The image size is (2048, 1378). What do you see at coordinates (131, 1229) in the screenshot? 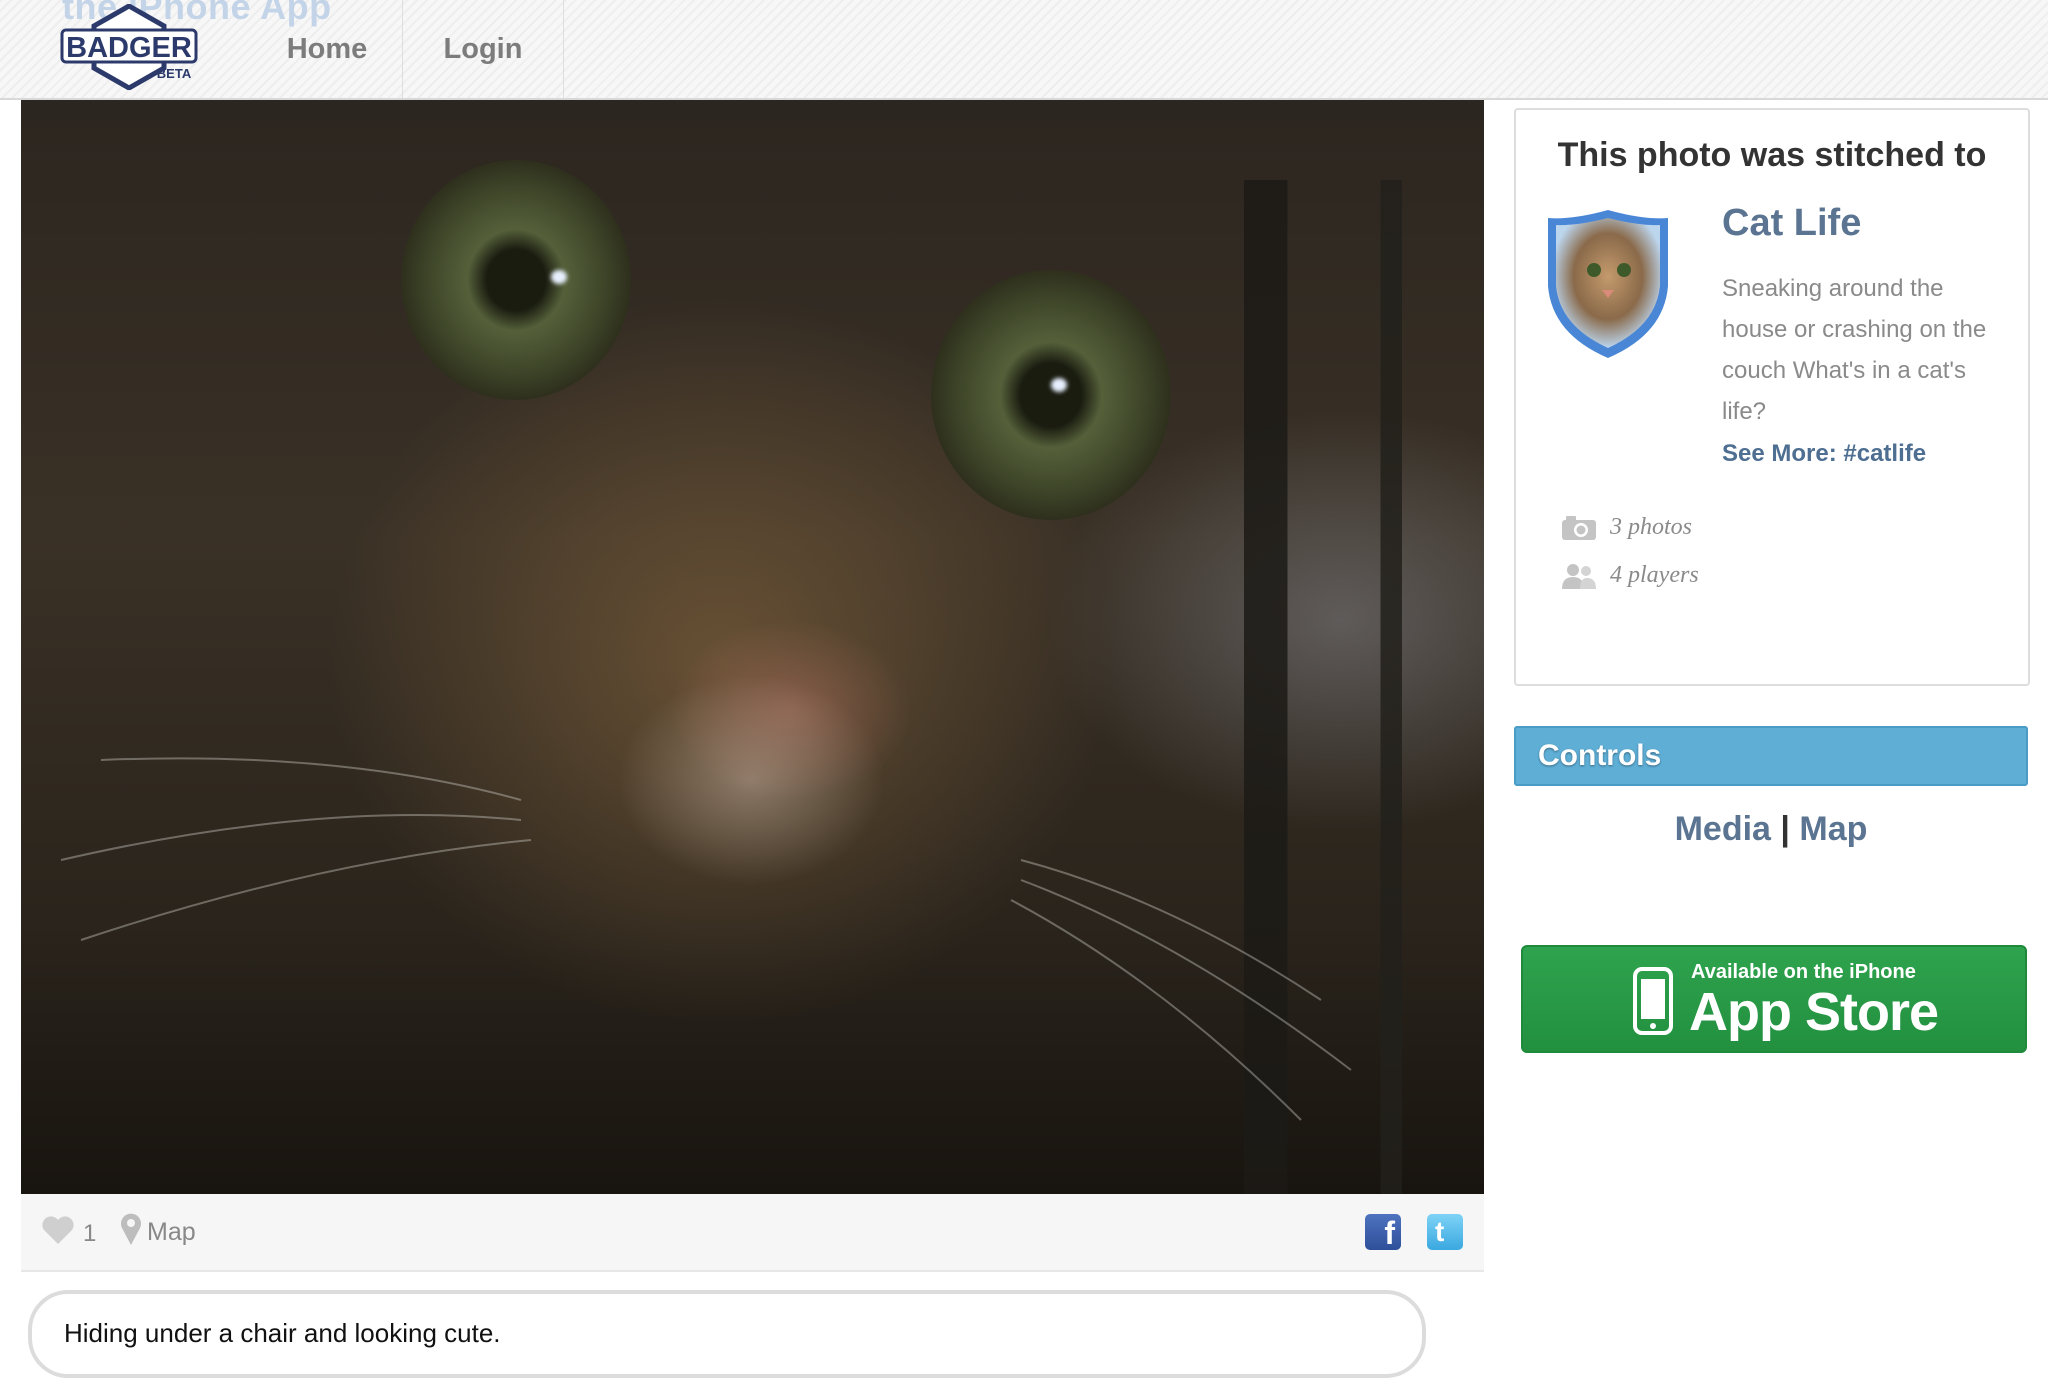
I see `map-pin-icon` at bounding box center [131, 1229].